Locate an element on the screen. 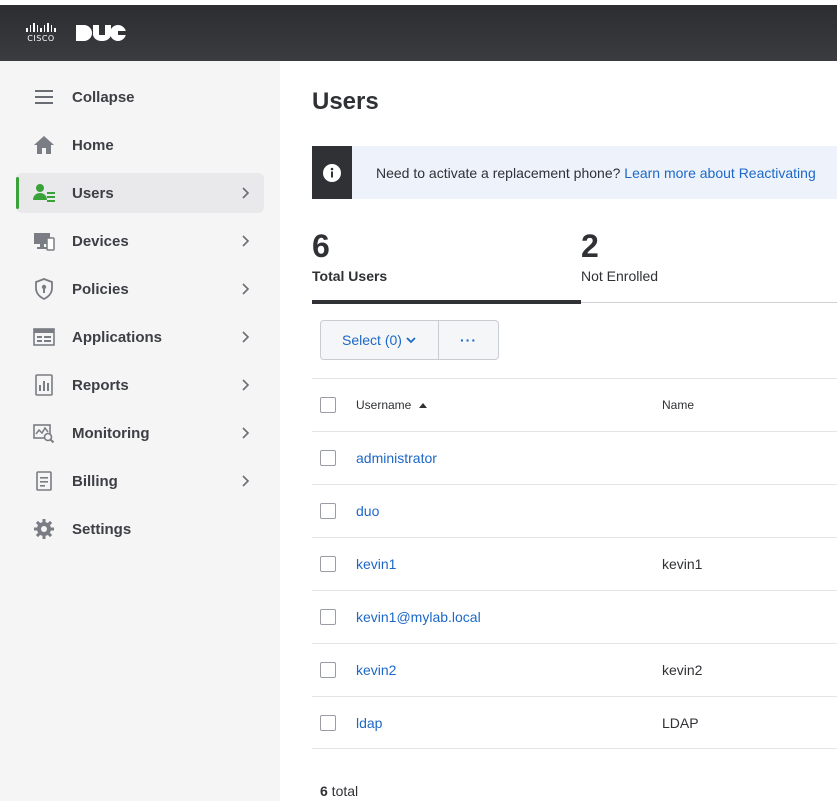 Image resolution: width=837 pixels, height=801 pixels. banner-message: Need to activate a replacement phone? is located at coordinates (500, 172).